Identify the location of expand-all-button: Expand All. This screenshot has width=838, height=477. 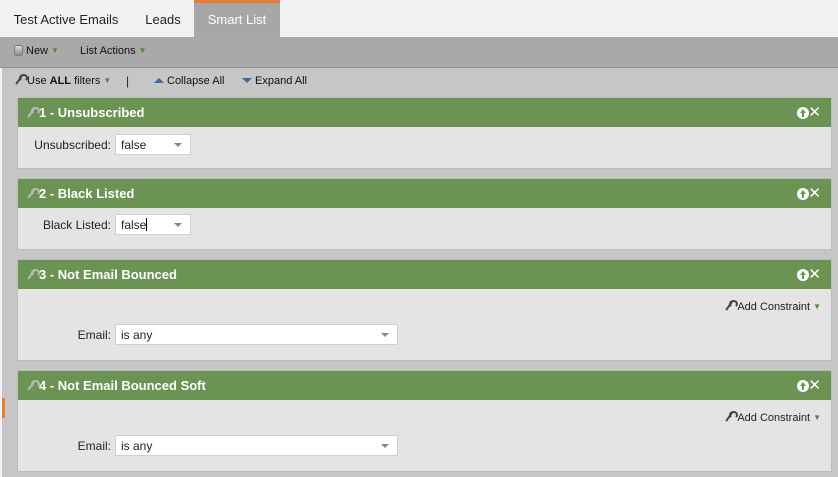
(274, 81).